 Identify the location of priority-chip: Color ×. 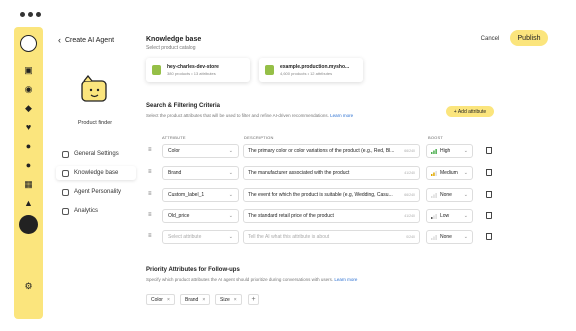
(160, 299).